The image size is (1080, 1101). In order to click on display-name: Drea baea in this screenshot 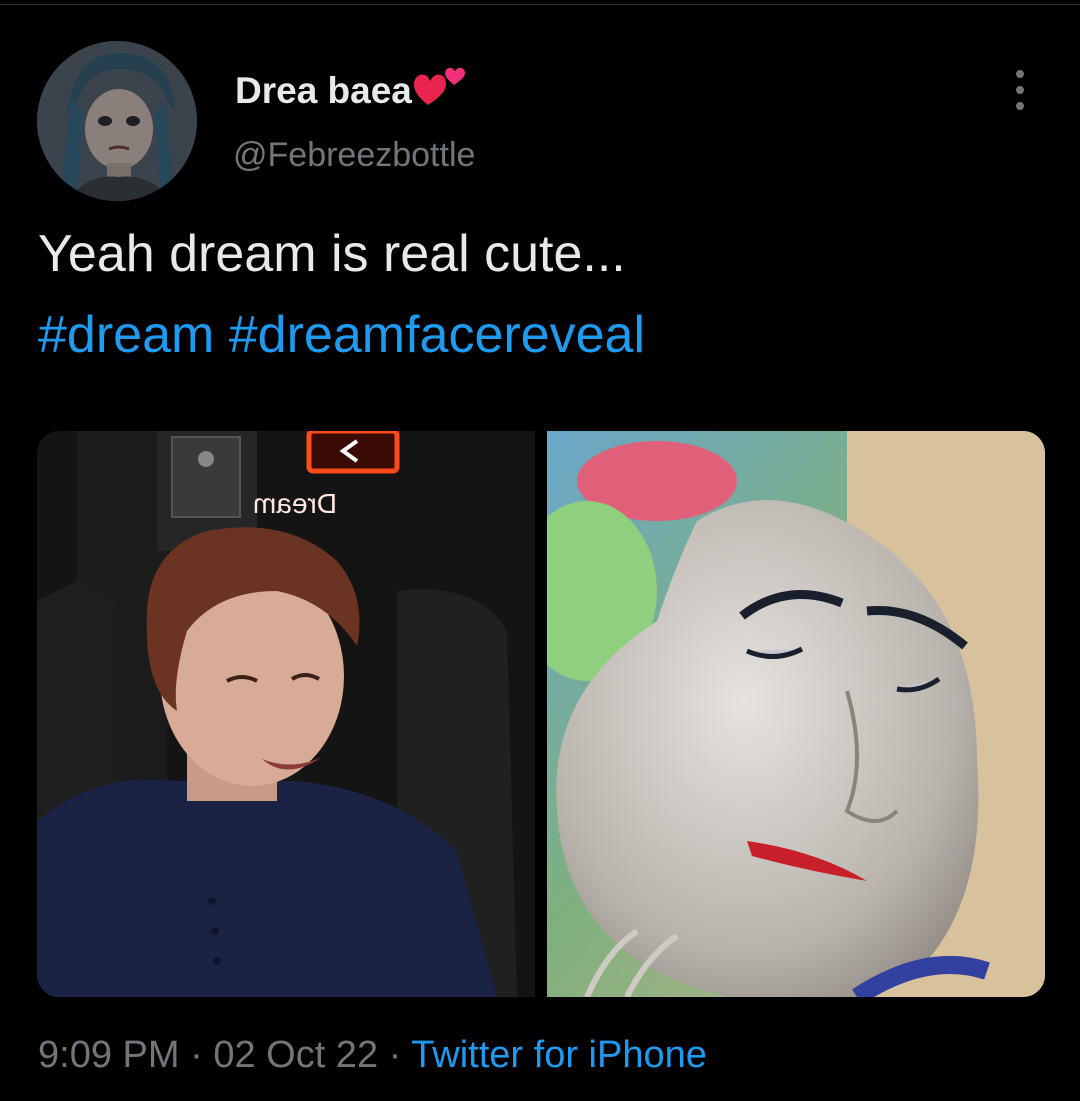, I will do `click(350, 89)`.